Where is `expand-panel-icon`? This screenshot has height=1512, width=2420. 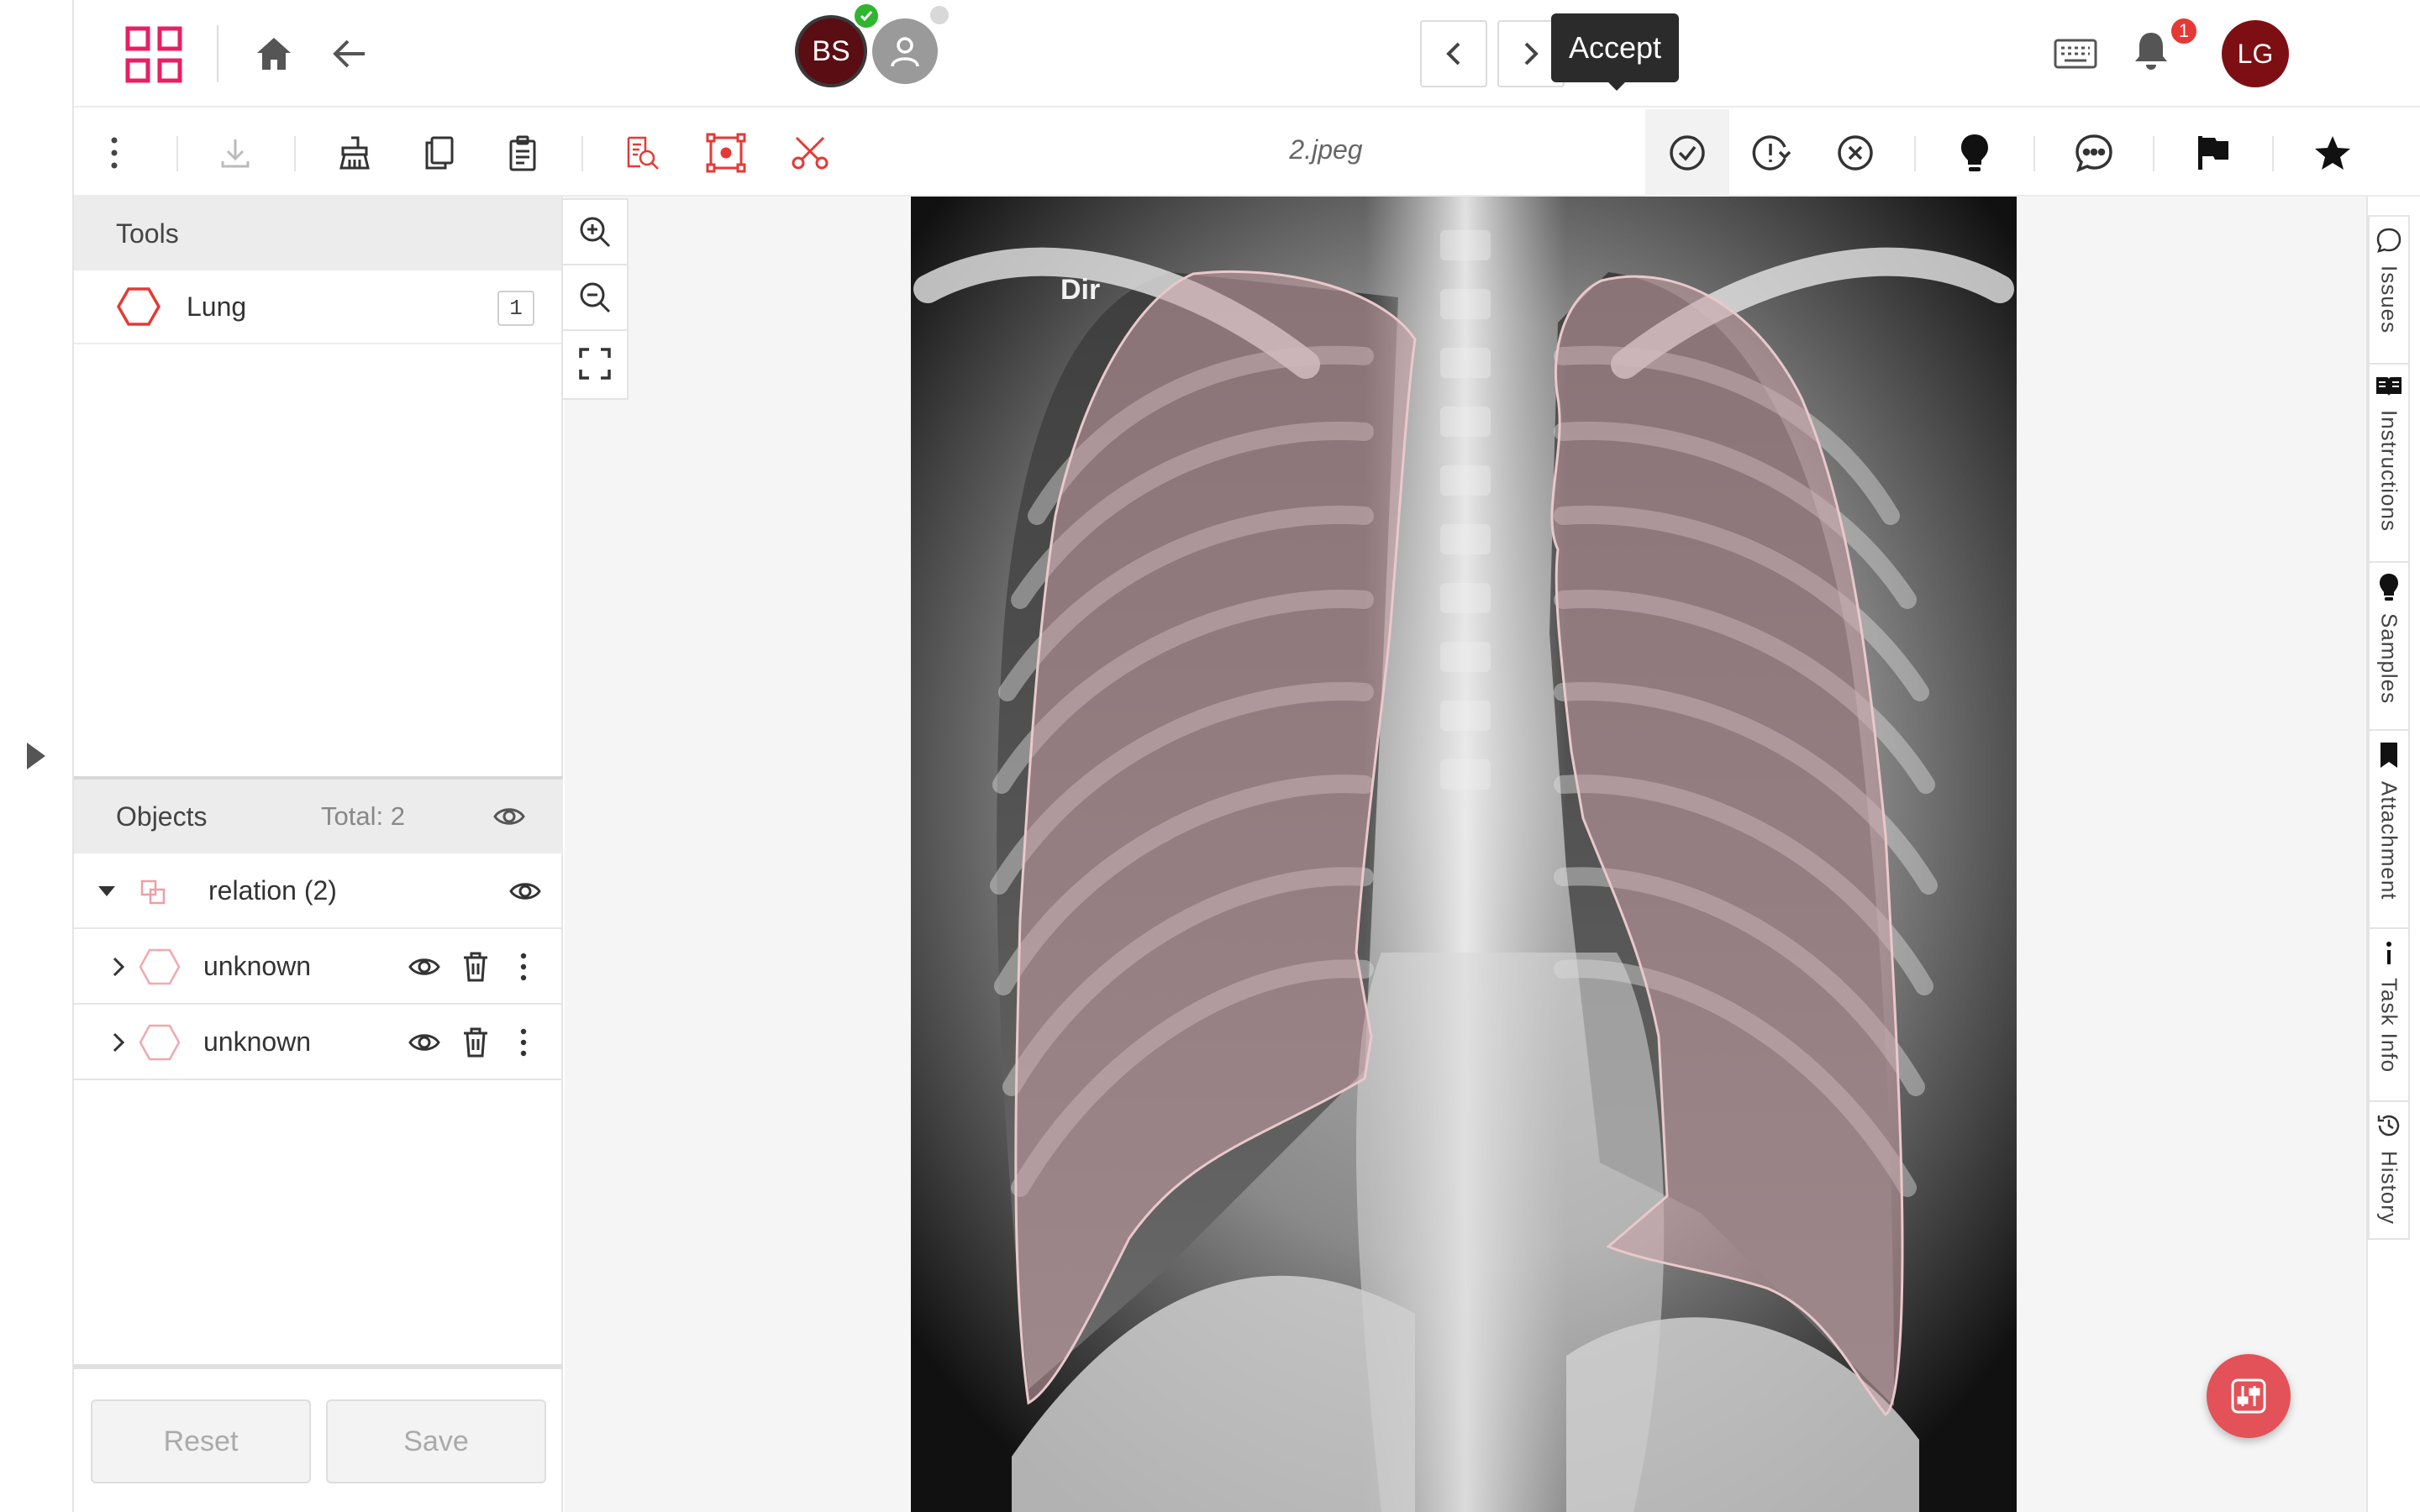
expand-panel-icon is located at coordinates (36, 756).